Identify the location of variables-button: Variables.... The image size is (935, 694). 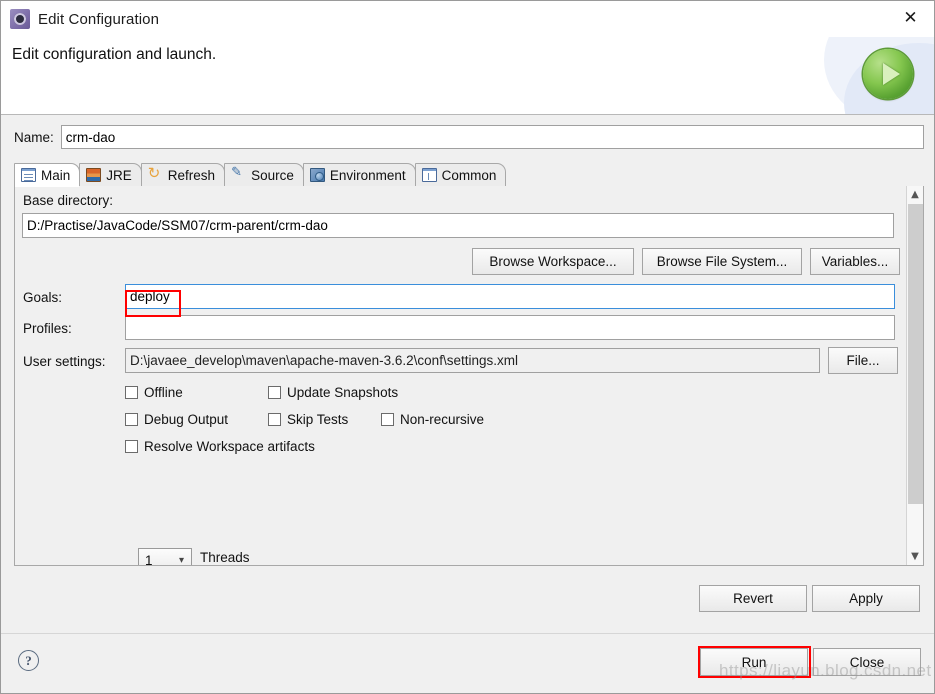
(855, 261).